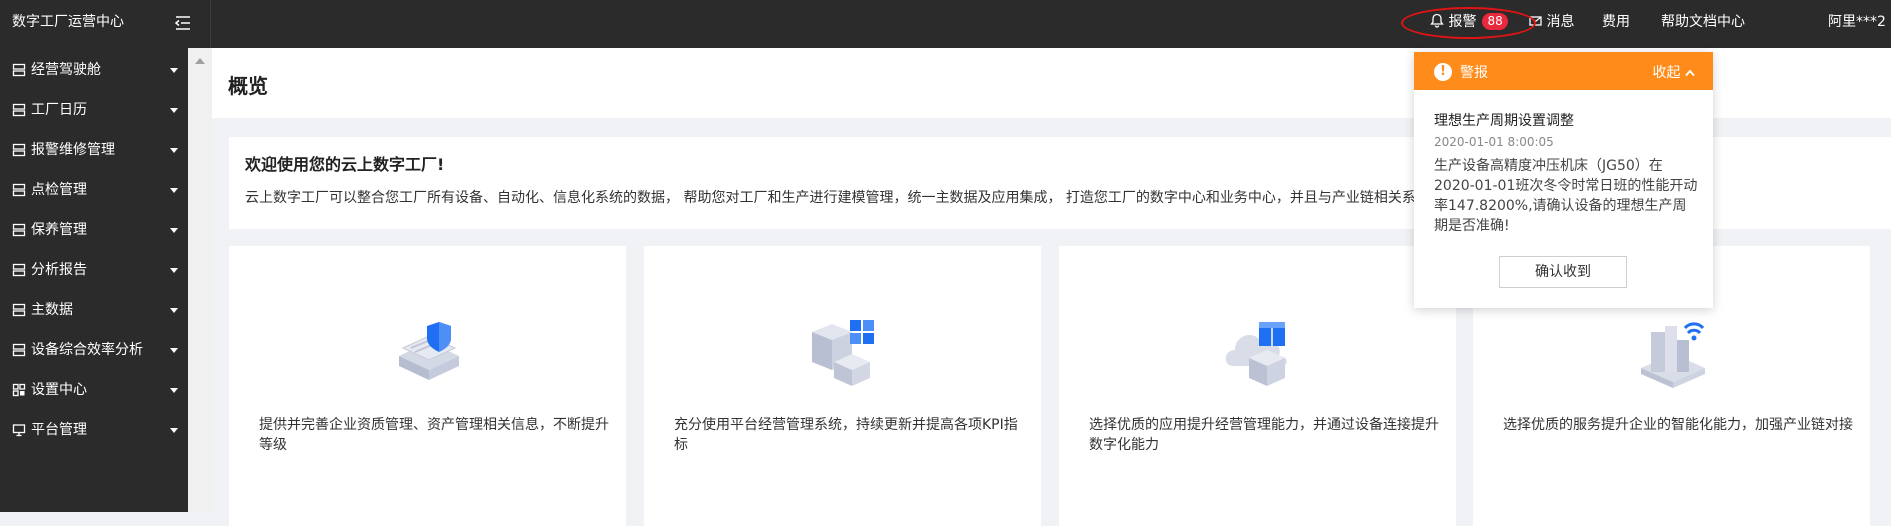 This screenshot has height=526, width=1891. What do you see at coordinates (1678, 425) in the screenshot?
I see `feature-card-description: 选择优质的服务提升企业的智能化能力，加强产业链对接` at bounding box center [1678, 425].